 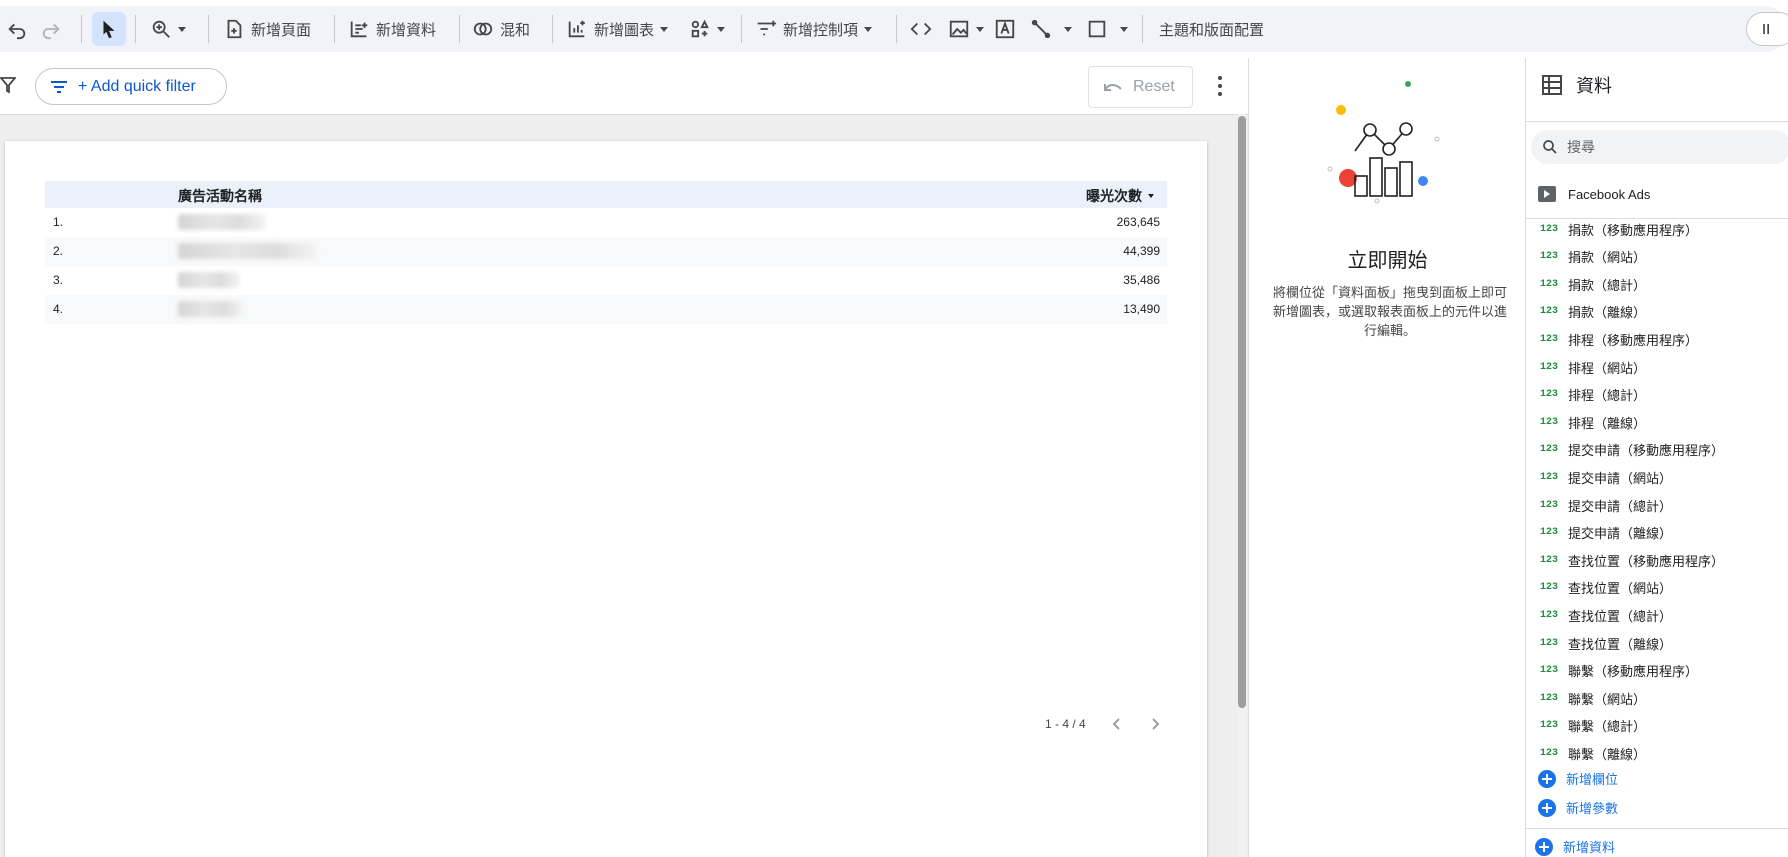 What do you see at coordinates (1120, 196) in the screenshot?
I see `column-header-impressions: 曝光次數` at bounding box center [1120, 196].